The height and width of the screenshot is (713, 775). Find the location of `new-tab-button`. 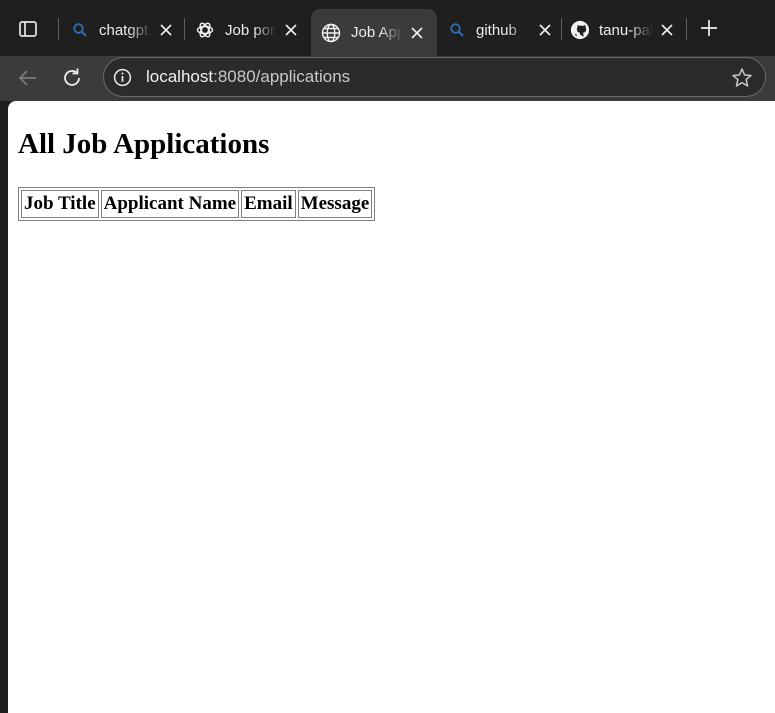

new-tab-button is located at coordinates (709, 28).